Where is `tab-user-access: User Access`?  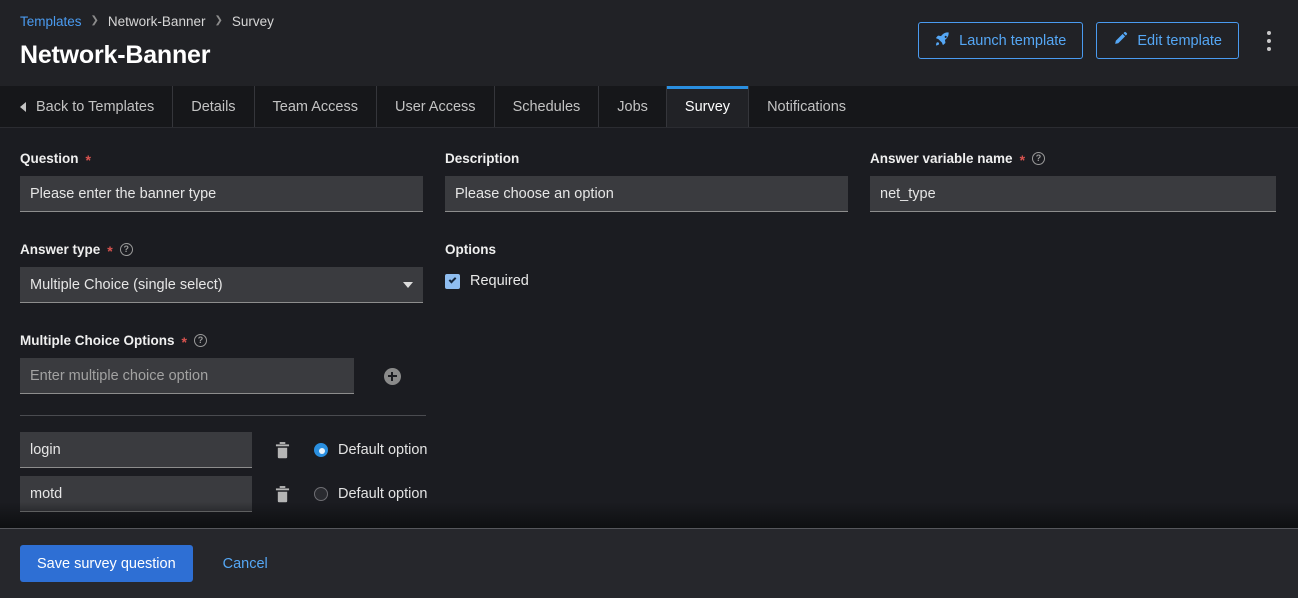
tab-user-access: User Access is located at coordinates (436, 106).